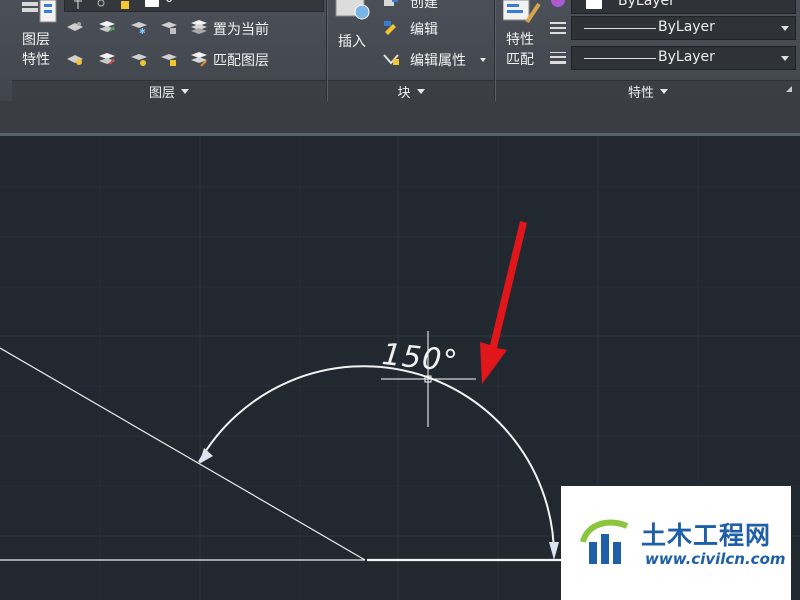 The image size is (800, 600). I want to click on red-annotation-arrow, so click(503, 302).